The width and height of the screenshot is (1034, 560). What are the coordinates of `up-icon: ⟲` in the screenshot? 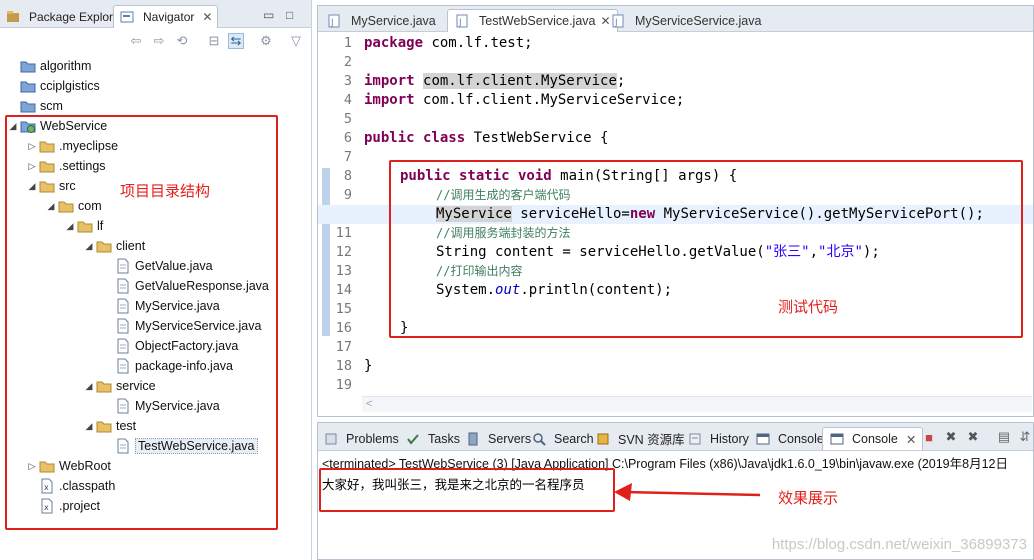 It's located at (182, 41).